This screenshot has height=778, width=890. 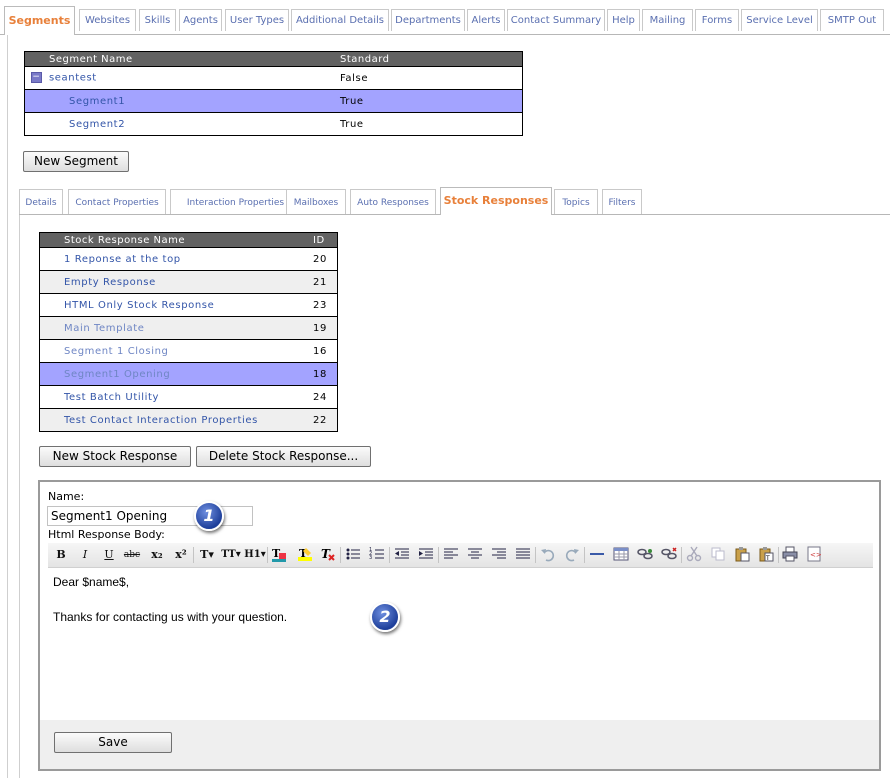 I want to click on segment-standard: True, so click(x=431, y=124).